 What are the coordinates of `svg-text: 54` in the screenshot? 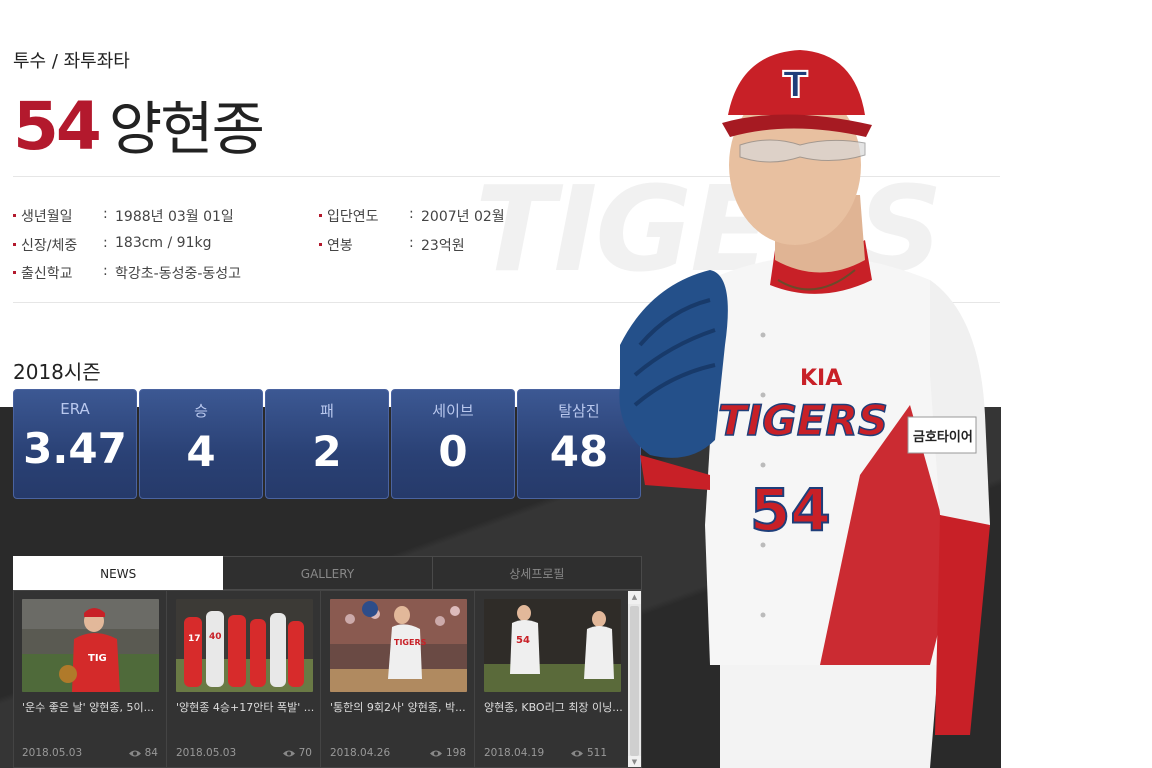 It's located at (523, 640).